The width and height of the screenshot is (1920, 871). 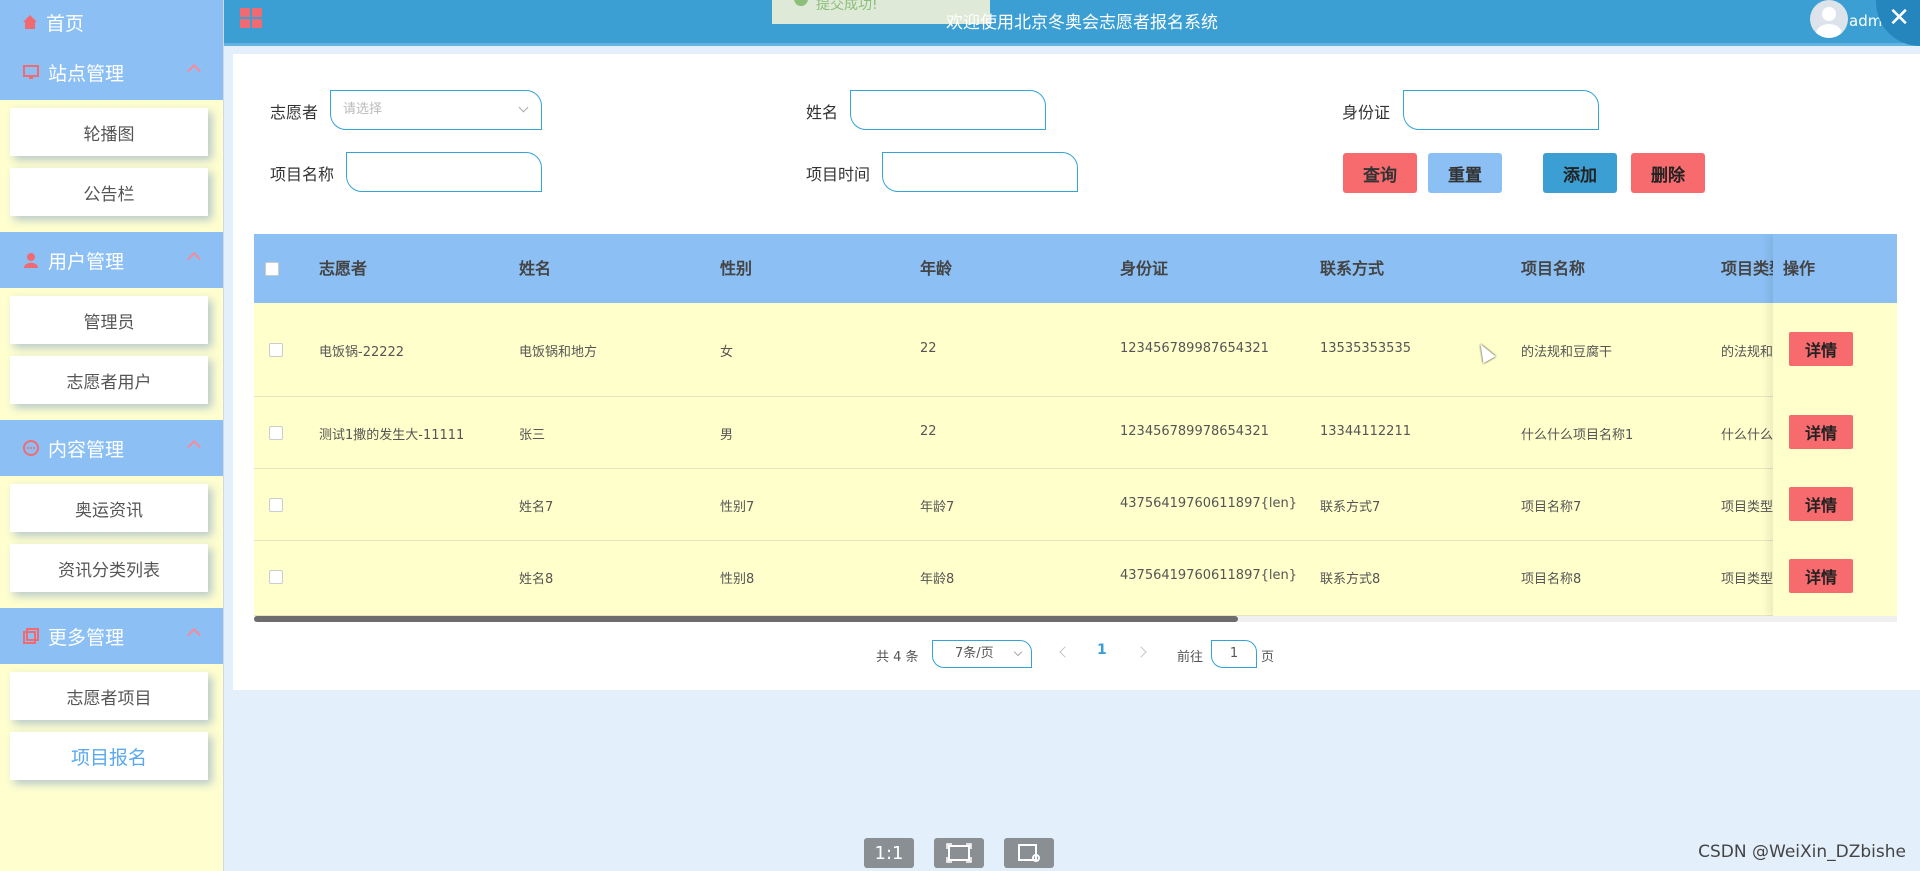 I want to click on edit-image-icon, so click(x=1029, y=853).